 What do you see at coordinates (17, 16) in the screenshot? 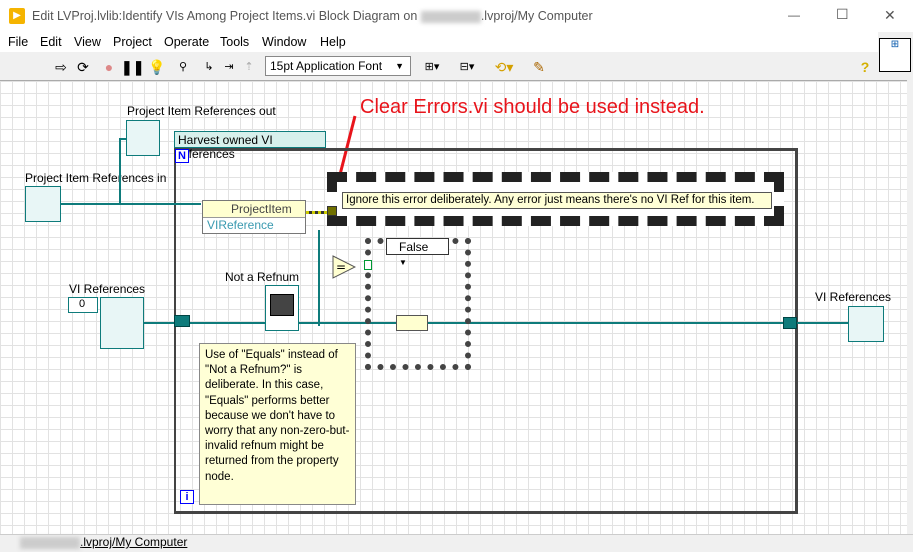
I see `labview-icon: ▶` at bounding box center [17, 16].